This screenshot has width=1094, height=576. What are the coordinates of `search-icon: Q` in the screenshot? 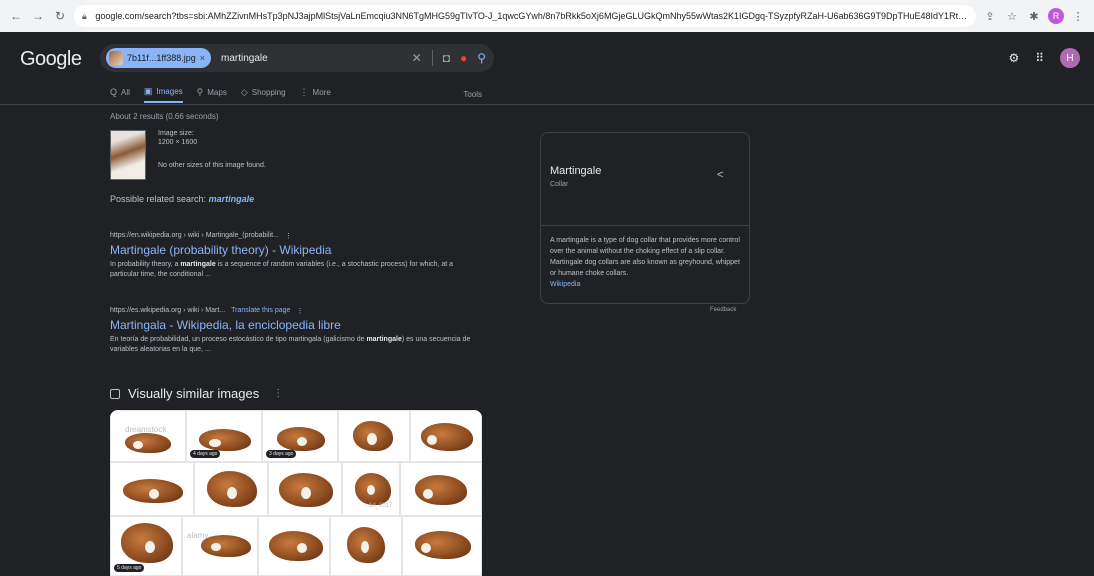 It's located at (114, 92).